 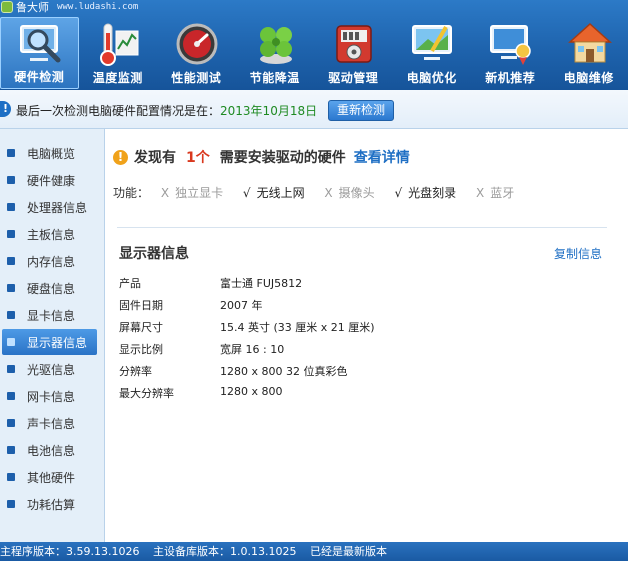 I want to click on info-value: 15.4 英寸 (33 厘米 x 21 厘米), so click(x=297, y=327).